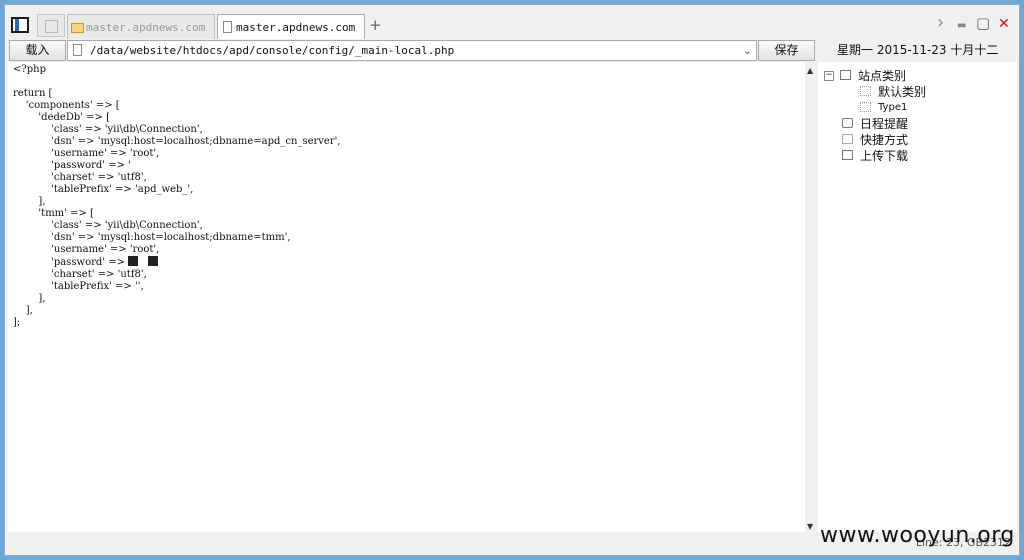  What do you see at coordinates (77, 50) in the screenshot?
I see `file-icon` at bounding box center [77, 50].